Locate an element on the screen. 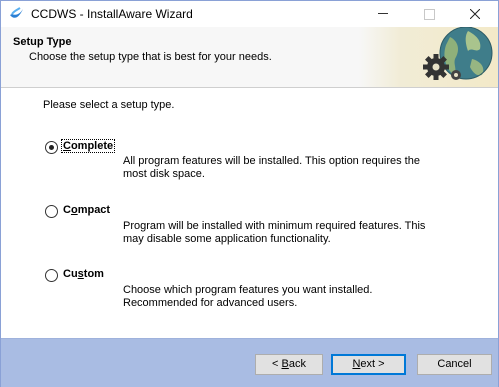  select-prompt: Please select a setup type. is located at coordinates (109, 105).